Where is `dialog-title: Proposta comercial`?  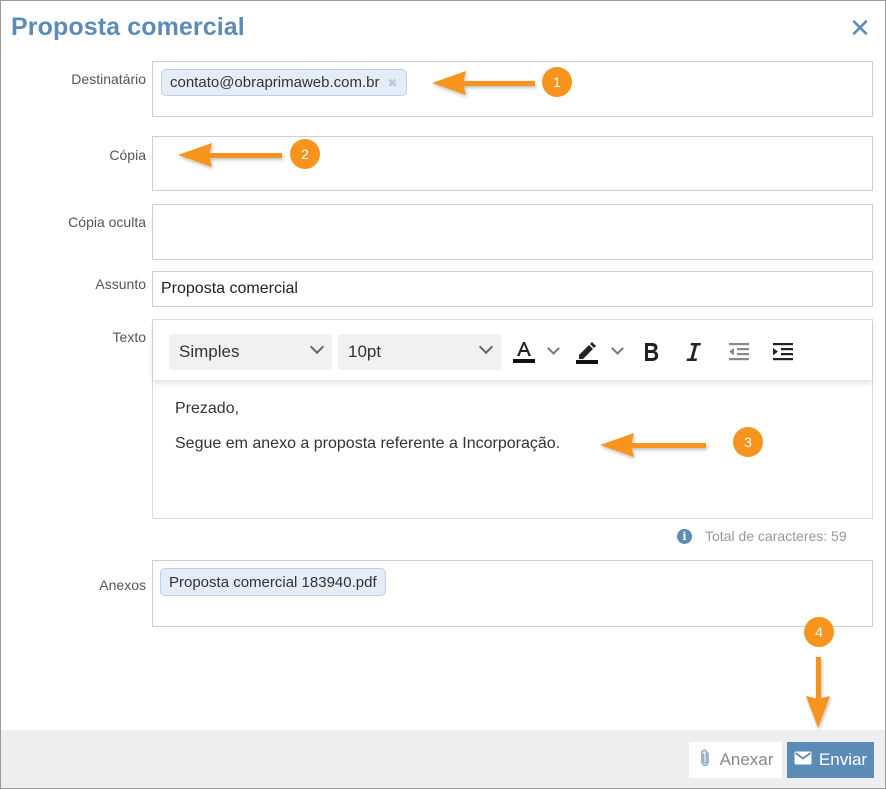 dialog-title: Proposta comercial is located at coordinates (128, 27).